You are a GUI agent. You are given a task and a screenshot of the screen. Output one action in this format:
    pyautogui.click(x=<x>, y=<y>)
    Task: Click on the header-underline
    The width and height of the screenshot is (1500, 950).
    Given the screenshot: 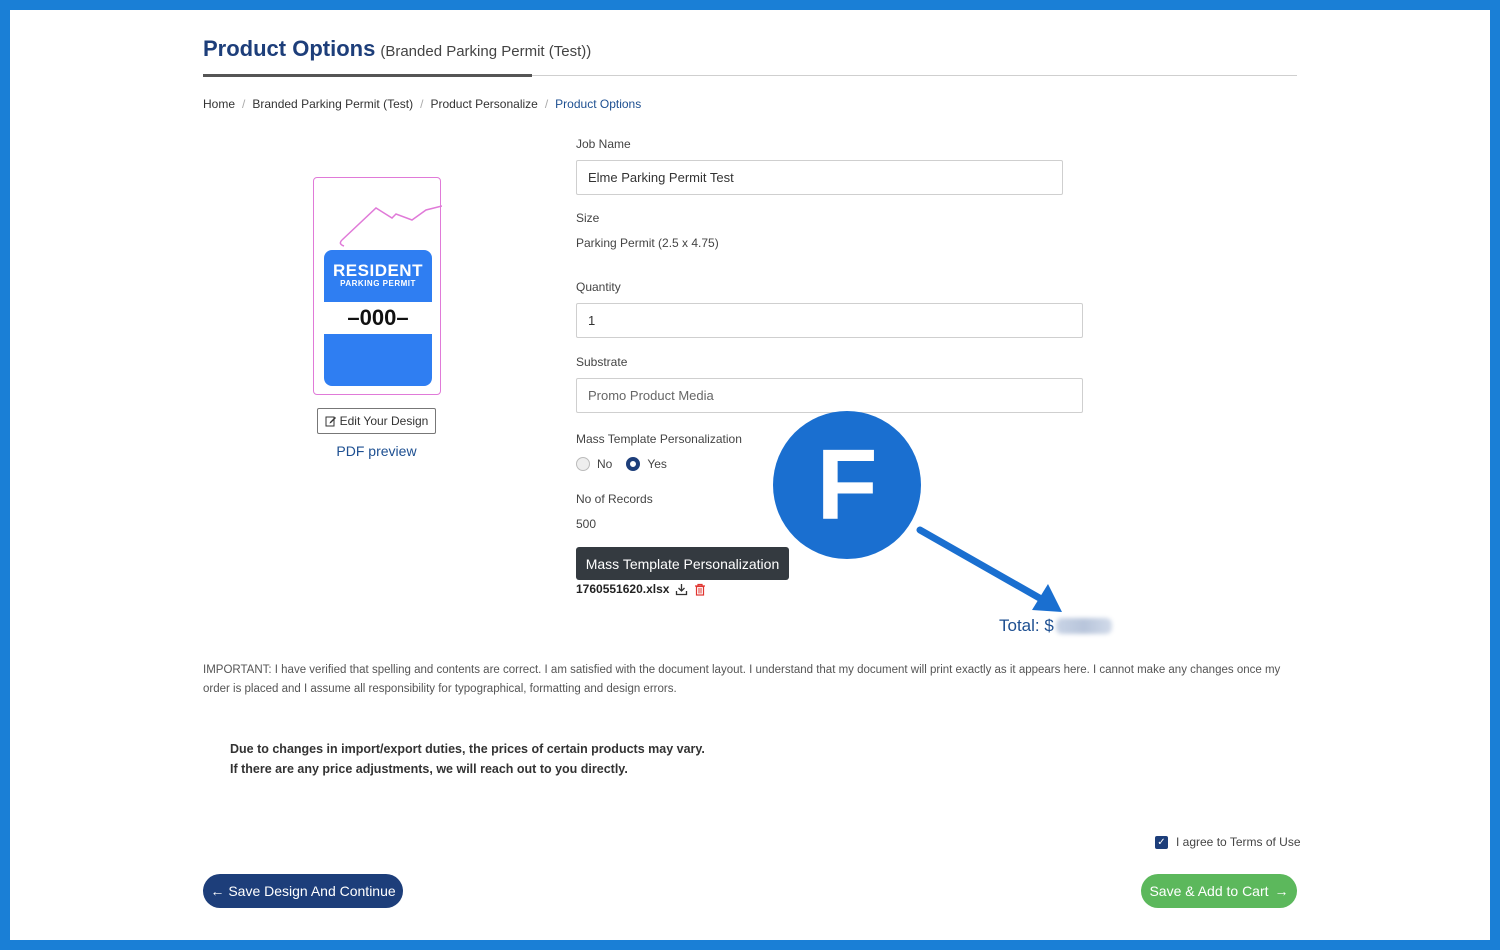 What is the action you would take?
    pyautogui.click(x=367, y=75)
    